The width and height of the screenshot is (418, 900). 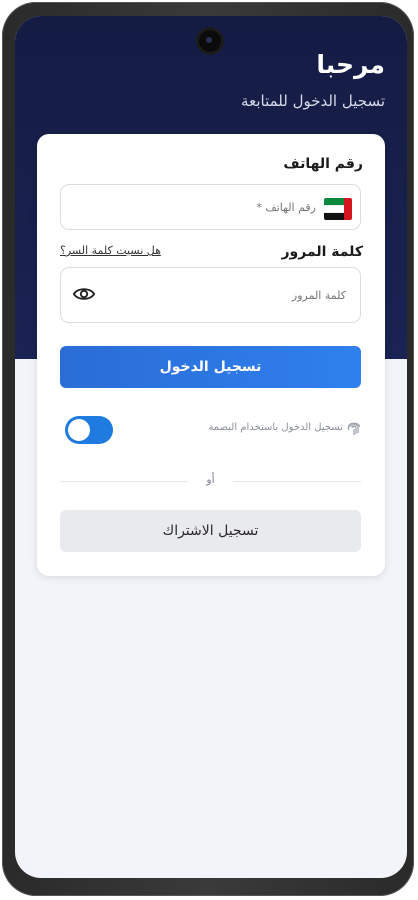 I want to click on biometric-row: تسجيل الدخول باستخدام البصمة, so click(x=210, y=430).